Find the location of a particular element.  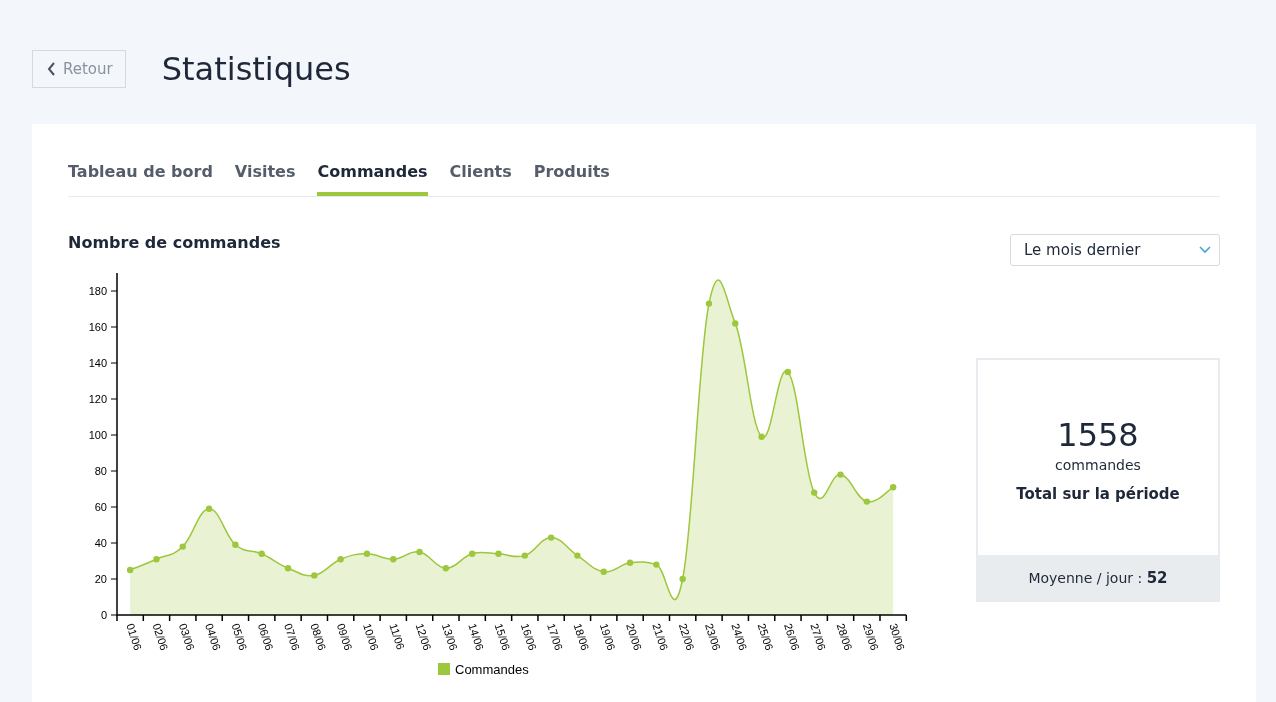

x-tick-label: 17/06 is located at coordinates (555, 636).